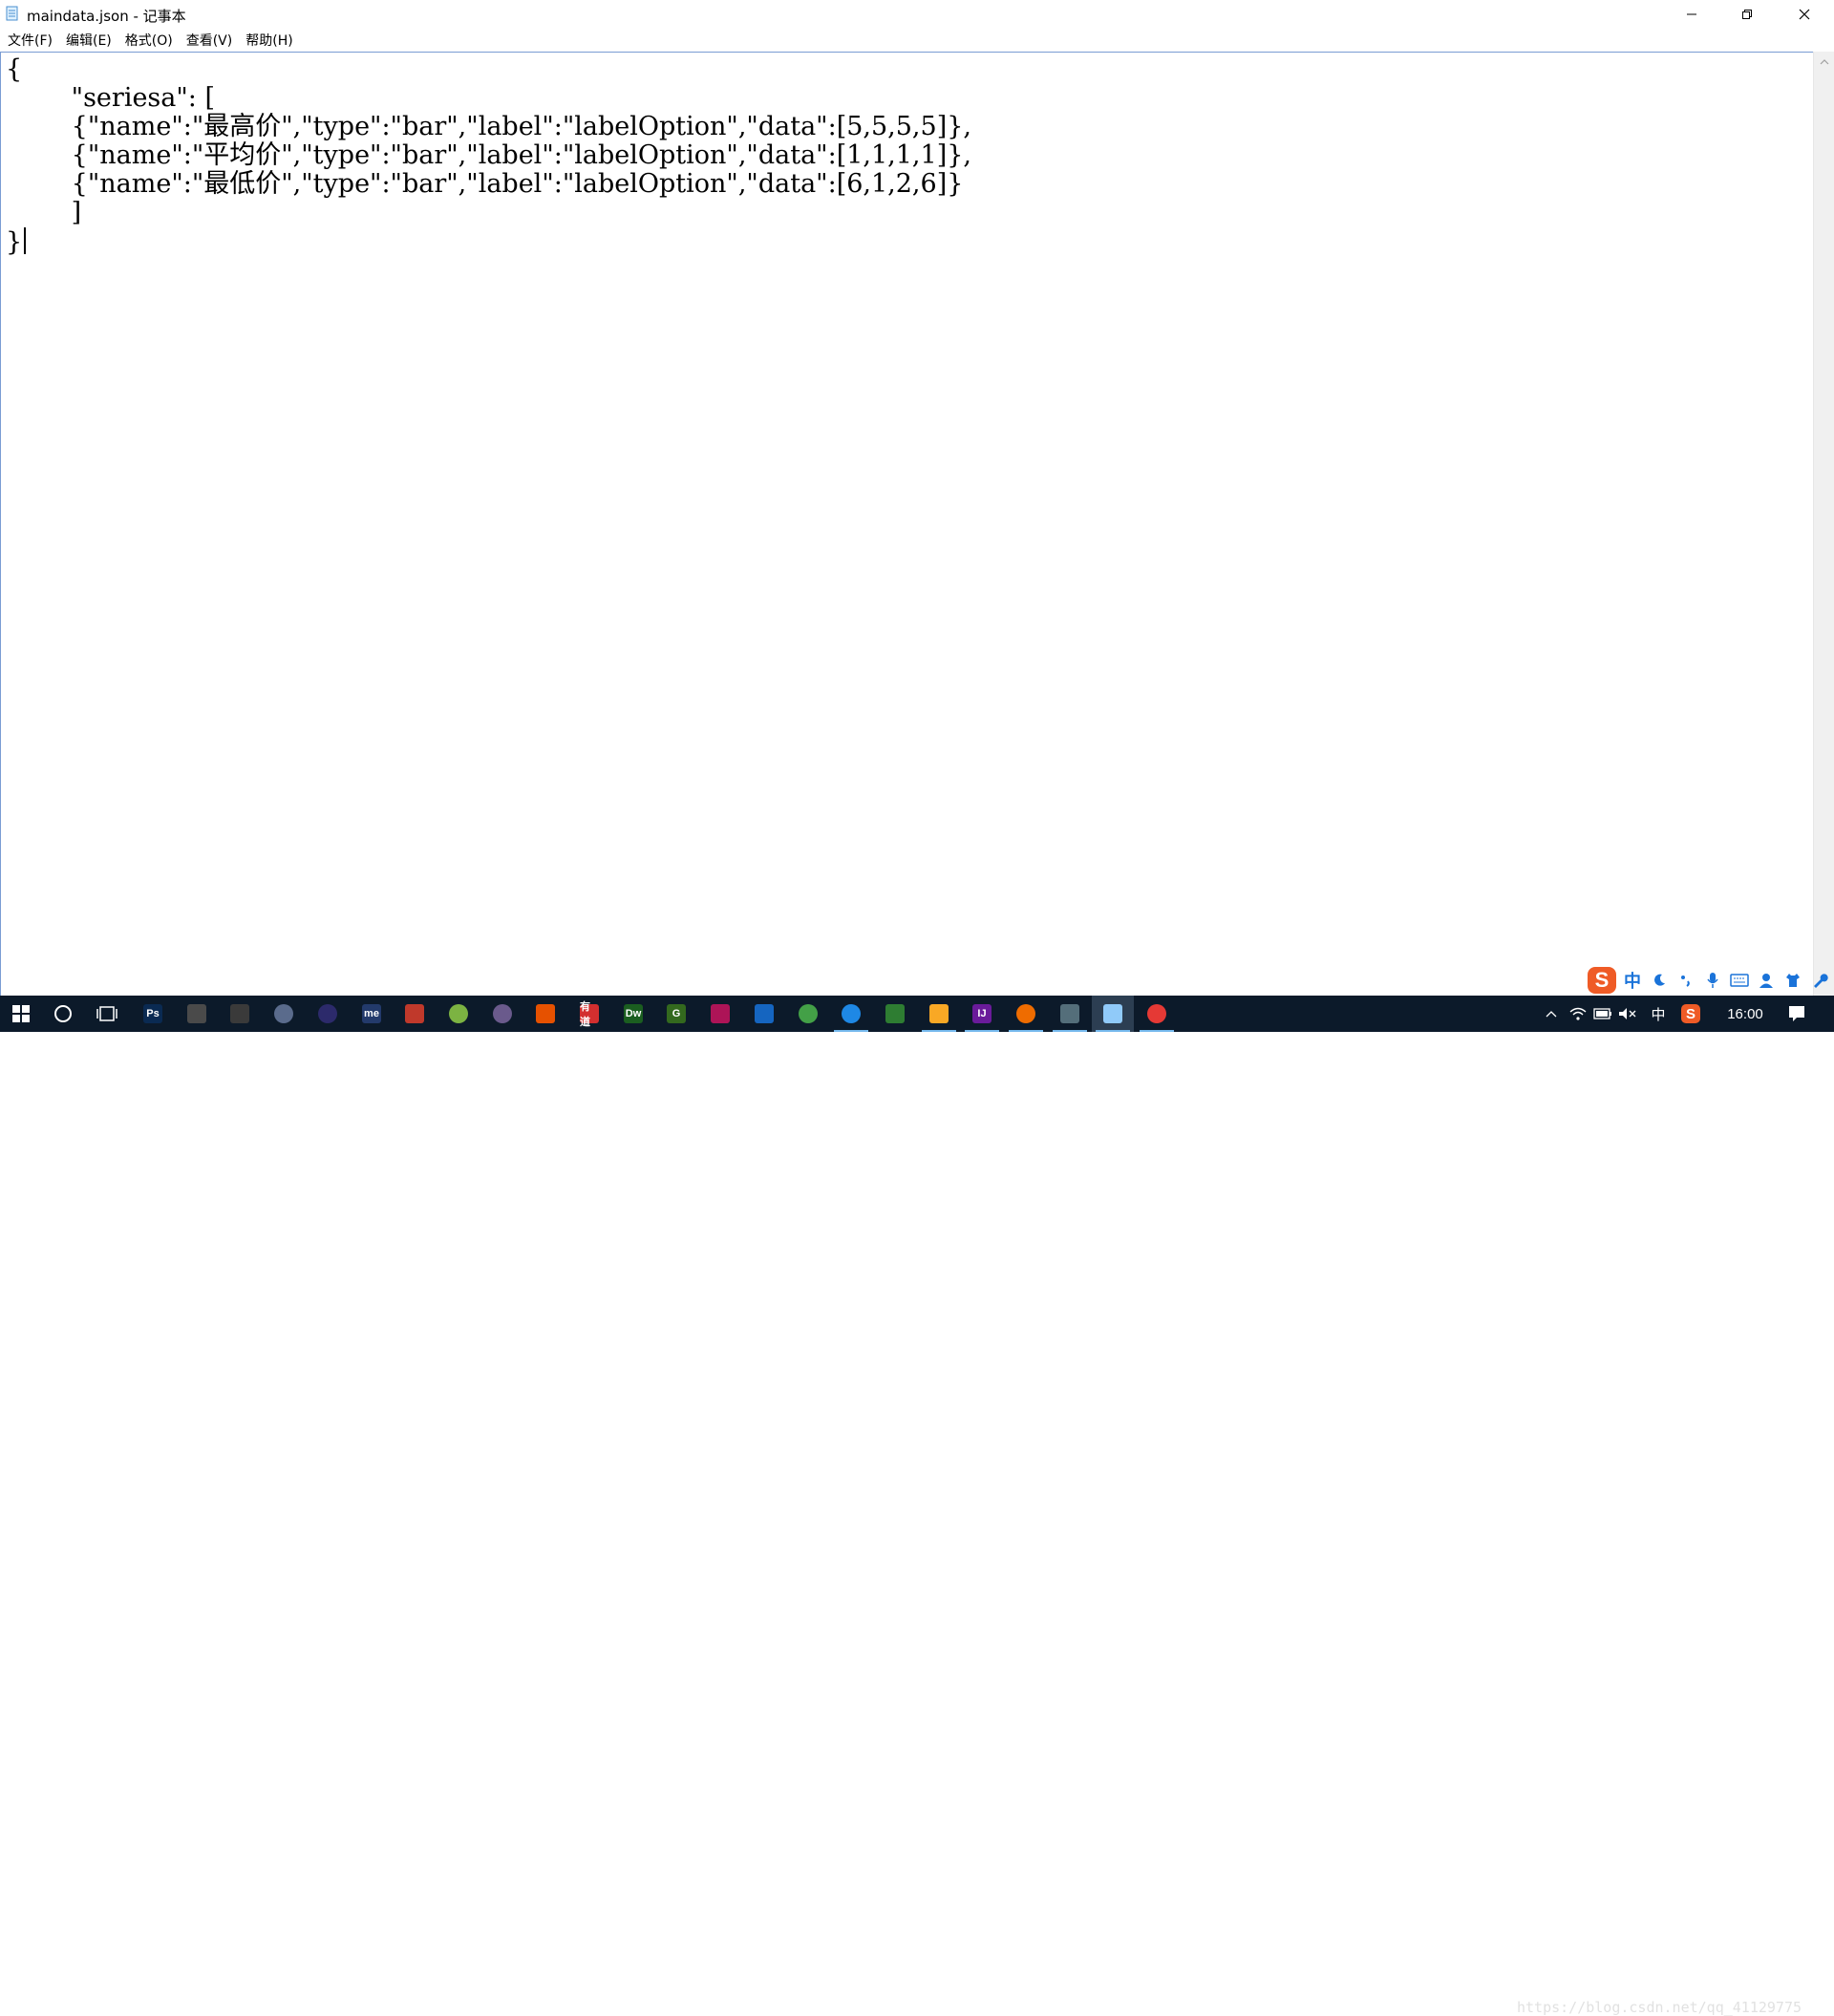 Image resolution: width=1834 pixels, height=2016 pixels. What do you see at coordinates (149, 40) in the screenshot?
I see `menu-format: 格式(O)` at bounding box center [149, 40].